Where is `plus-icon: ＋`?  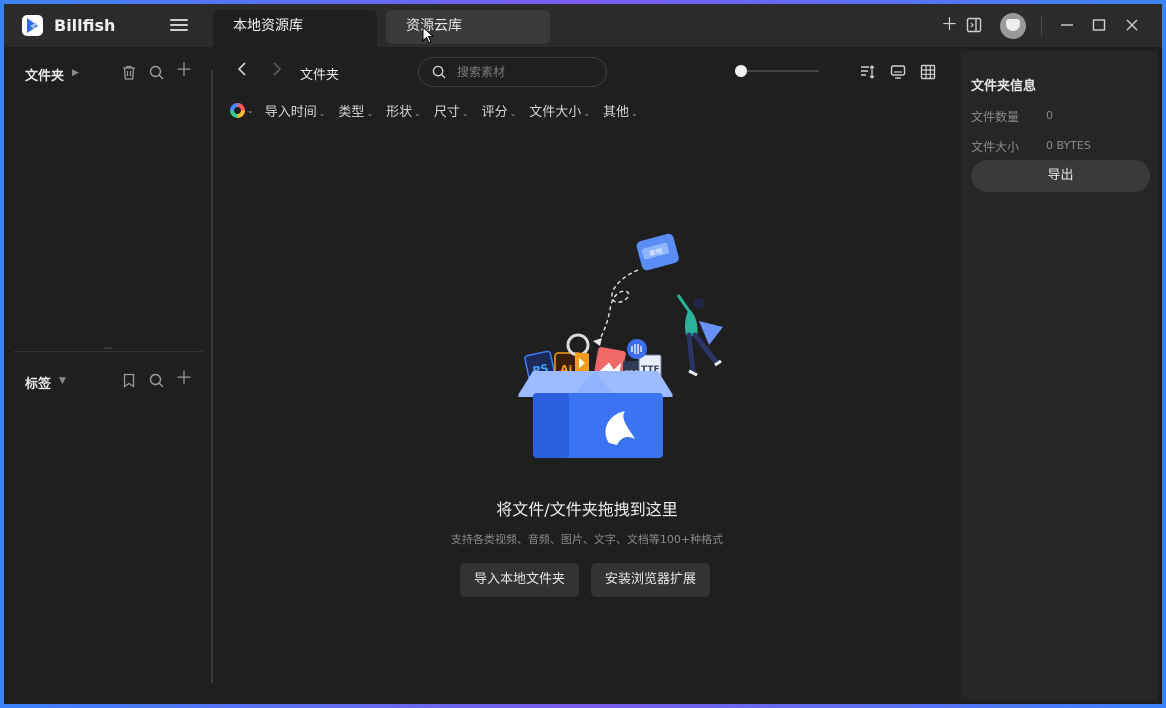 plus-icon: ＋ is located at coordinates (949, 25).